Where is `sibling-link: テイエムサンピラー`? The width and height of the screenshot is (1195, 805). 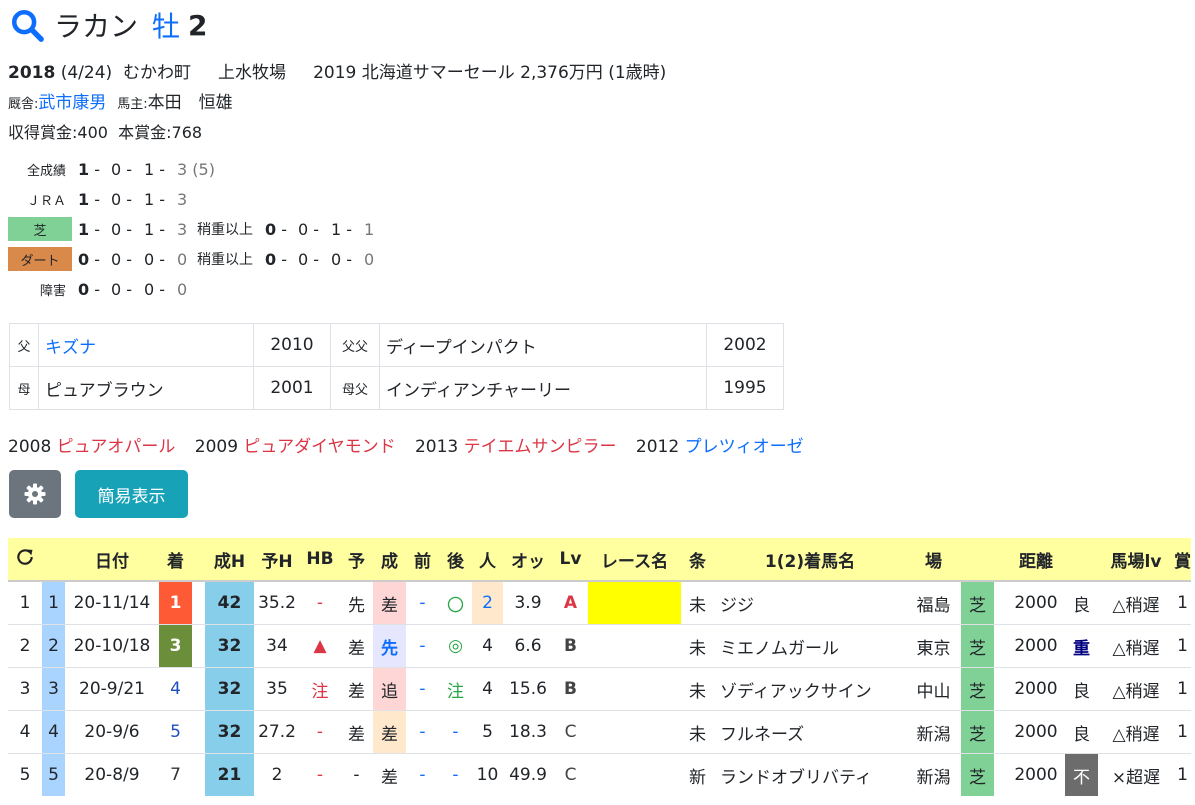 sibling-link: テイエムサンピラー is located at coordinates (540, 447).